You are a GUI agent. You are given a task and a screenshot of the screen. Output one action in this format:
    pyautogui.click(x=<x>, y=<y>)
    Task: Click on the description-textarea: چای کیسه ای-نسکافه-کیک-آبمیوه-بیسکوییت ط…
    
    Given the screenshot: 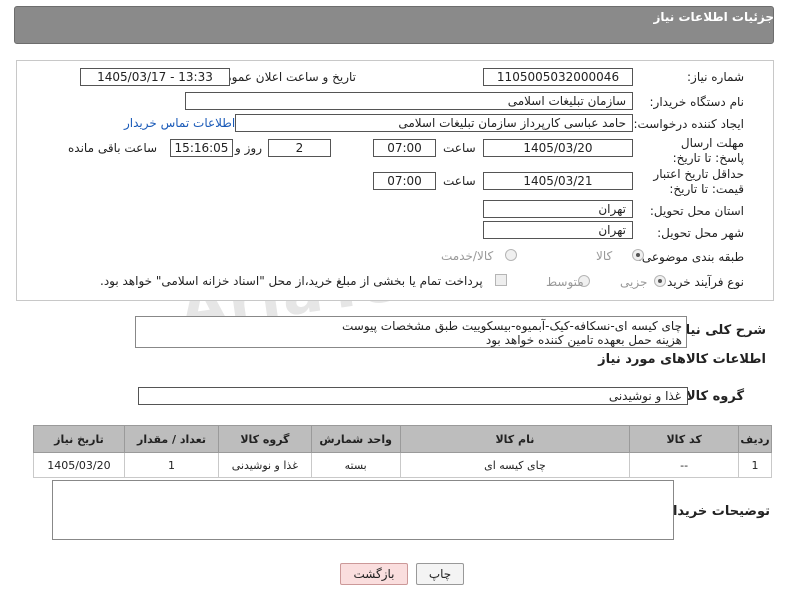 What is the action you would take?
    pyautogui.click(x=411, y=332)
    